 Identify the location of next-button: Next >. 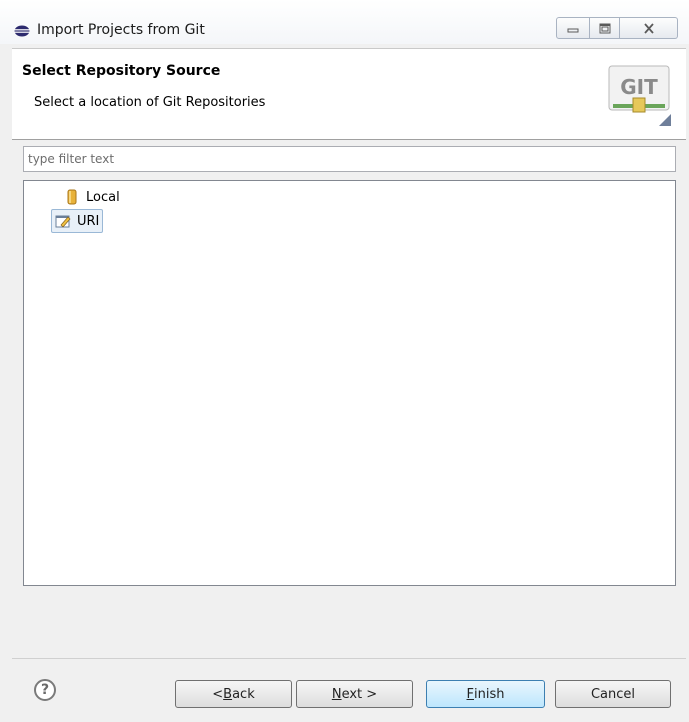
(354, 694).